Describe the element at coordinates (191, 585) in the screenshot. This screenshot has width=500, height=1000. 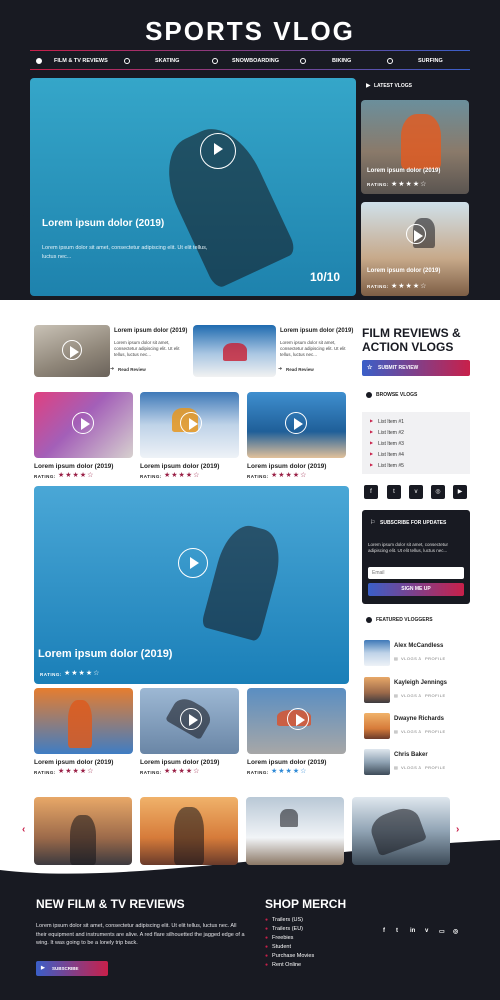
I see `feature-video: Lorem ipsum dolor (2019) RATING: ★★★★☆` at that location.